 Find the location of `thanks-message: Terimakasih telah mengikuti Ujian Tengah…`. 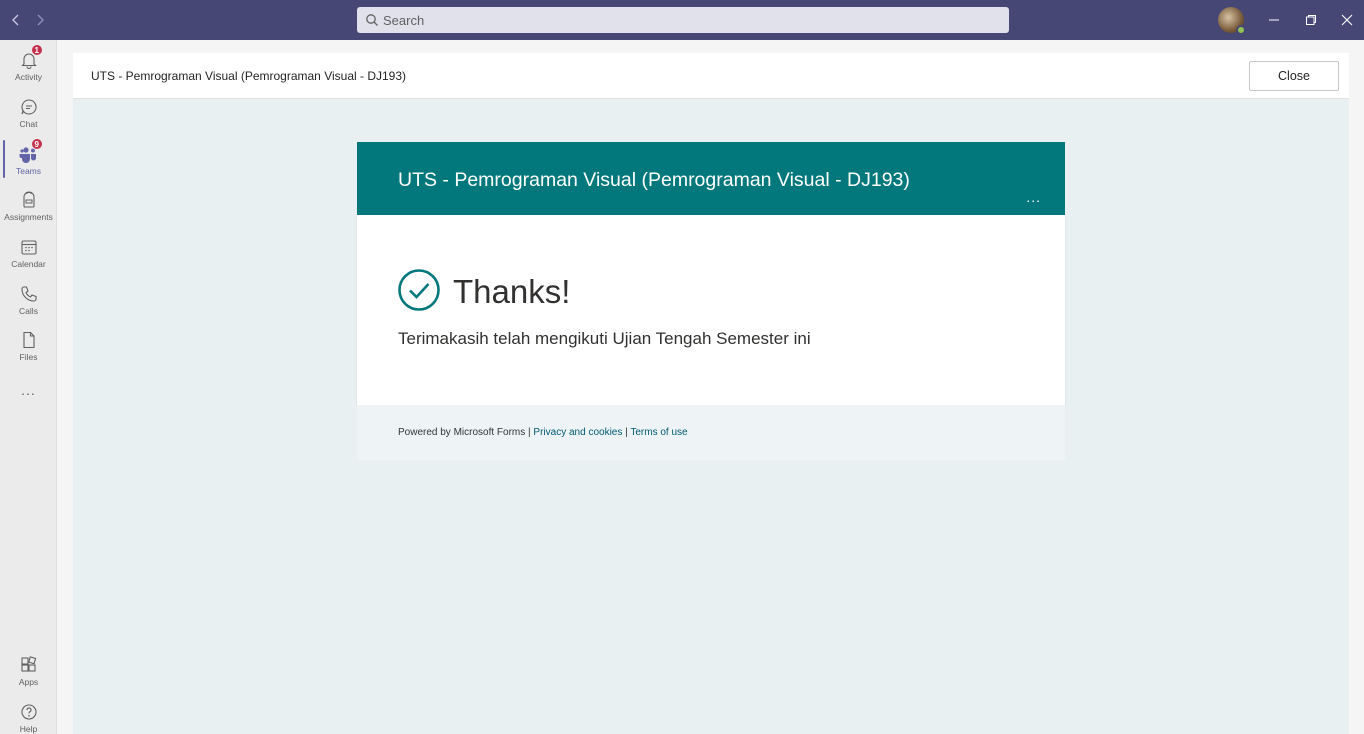

thanks-message: Terimakasih telah mengikuti Ujian Tengah… is located at coordinates (604, 338).